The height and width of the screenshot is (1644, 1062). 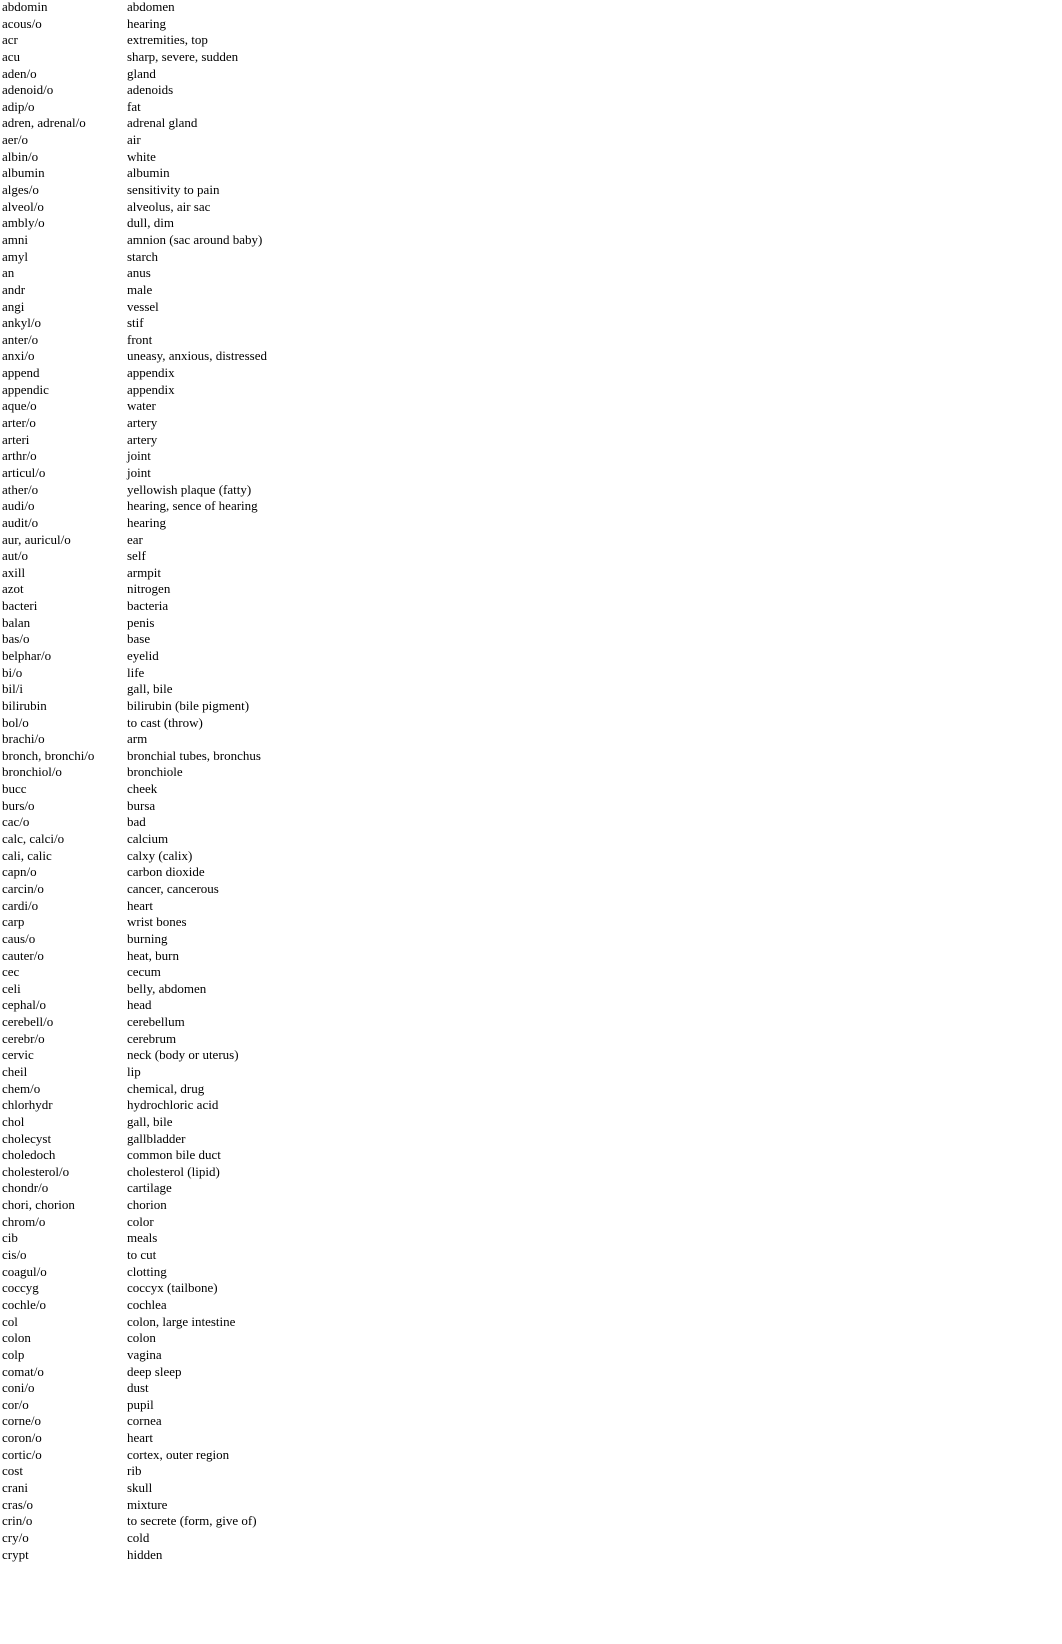 I want to click on word-root: cib, so click(x=10, y=1238).